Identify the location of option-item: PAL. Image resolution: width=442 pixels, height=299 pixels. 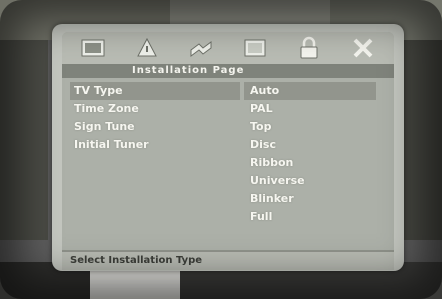
(310, 109).